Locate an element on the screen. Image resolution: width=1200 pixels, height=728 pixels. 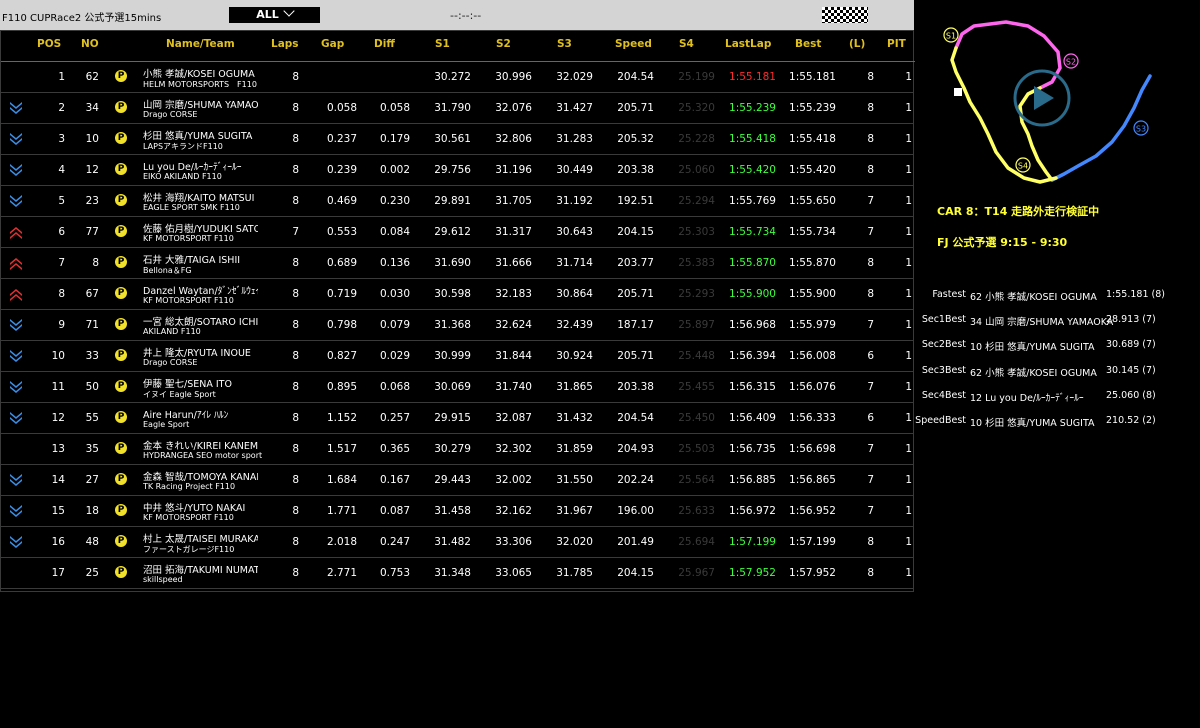
cell-s3: 30.864 is located at coordinates (574, 294).